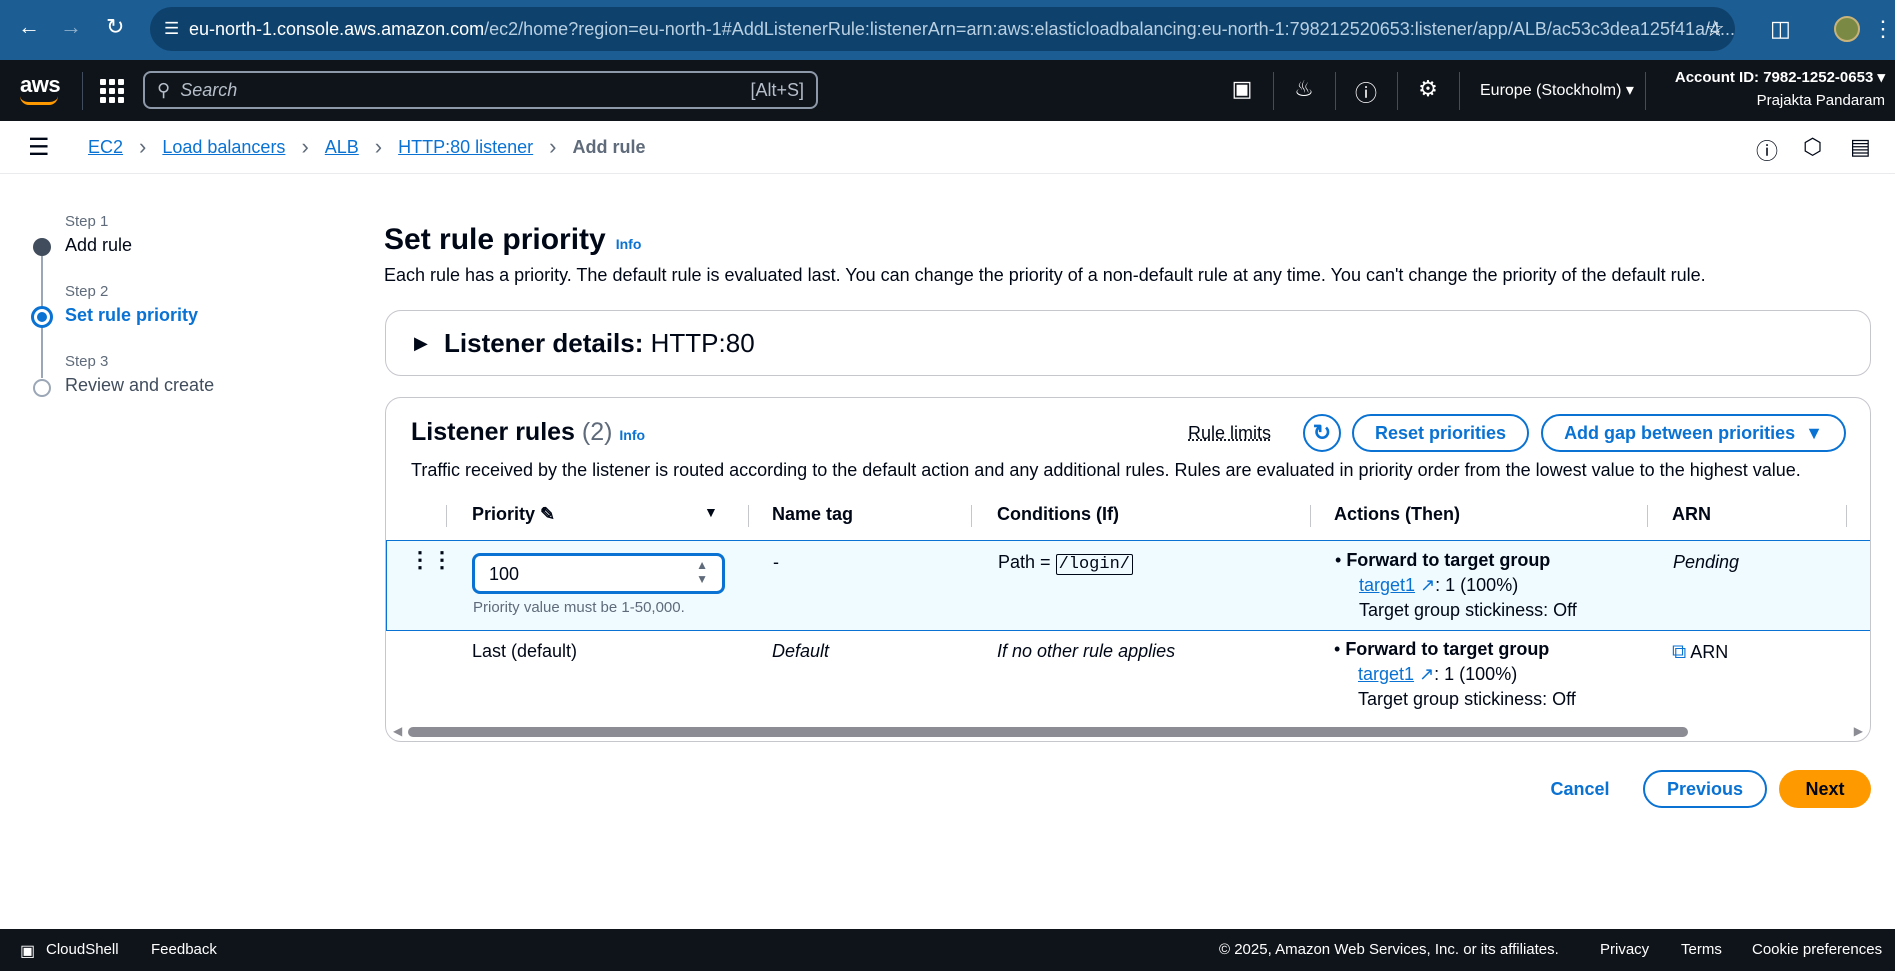 This screenshot has height=971, width=1895. I want to click on extensions-icon: ◫, so click(1780, 29).